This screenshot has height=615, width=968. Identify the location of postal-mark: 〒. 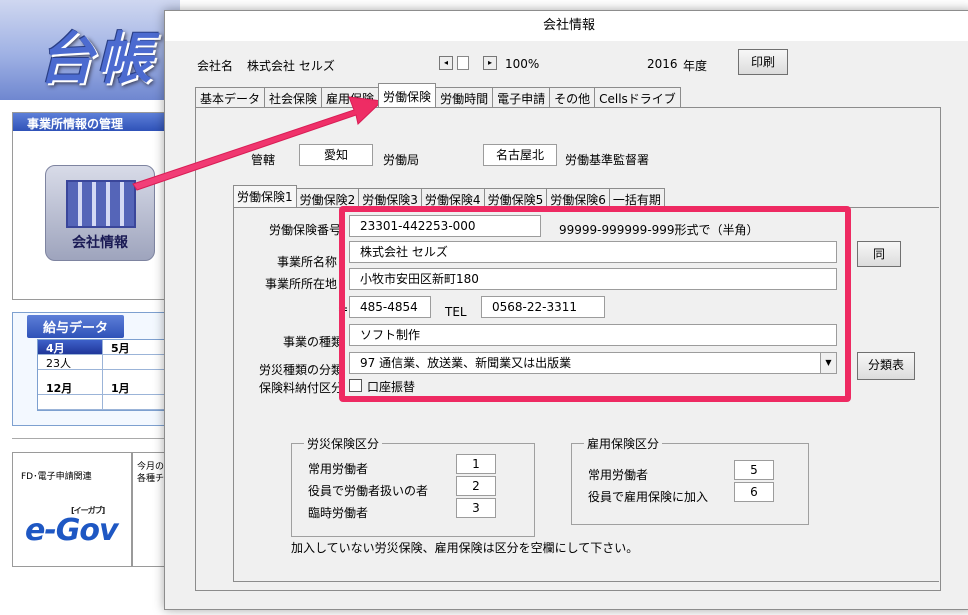
(343, 312).